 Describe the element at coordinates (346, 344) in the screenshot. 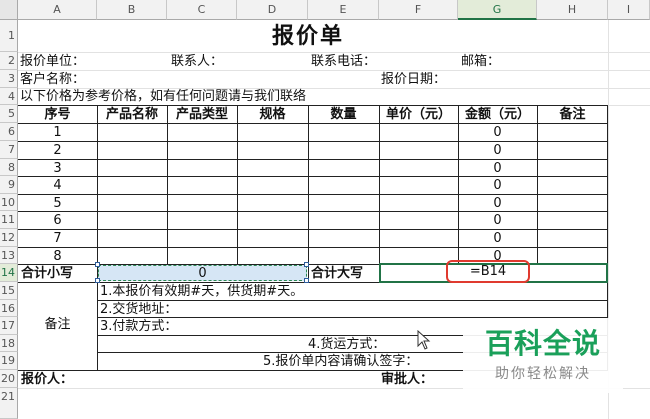

I see `remark-shipping: 4.货运方式：` at that location.